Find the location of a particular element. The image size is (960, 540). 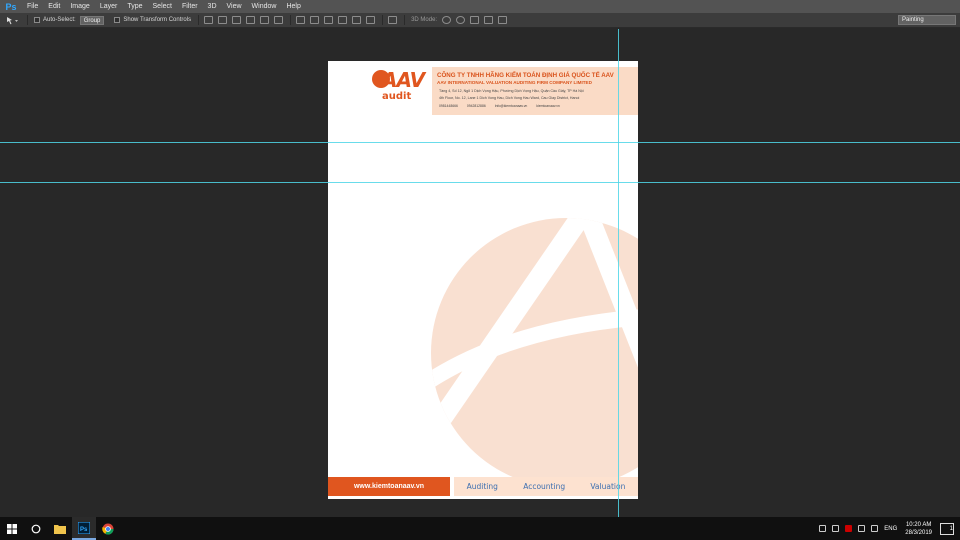

align-vcenter-icon is located at coordinates (223, 20).